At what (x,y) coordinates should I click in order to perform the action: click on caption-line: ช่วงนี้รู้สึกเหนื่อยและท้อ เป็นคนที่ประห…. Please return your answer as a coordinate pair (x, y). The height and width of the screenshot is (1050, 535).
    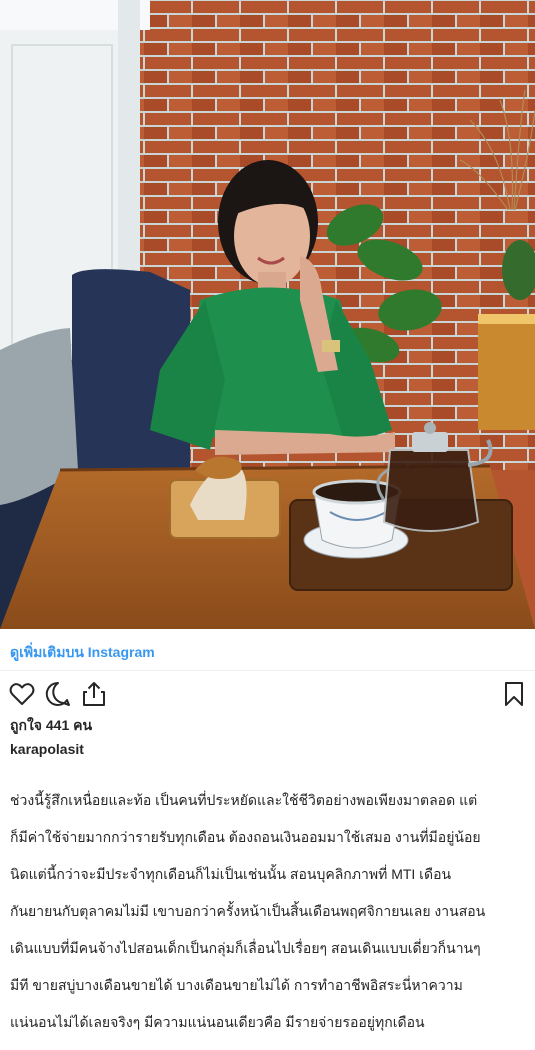
    Looking at the image, I should click on (244, 799).